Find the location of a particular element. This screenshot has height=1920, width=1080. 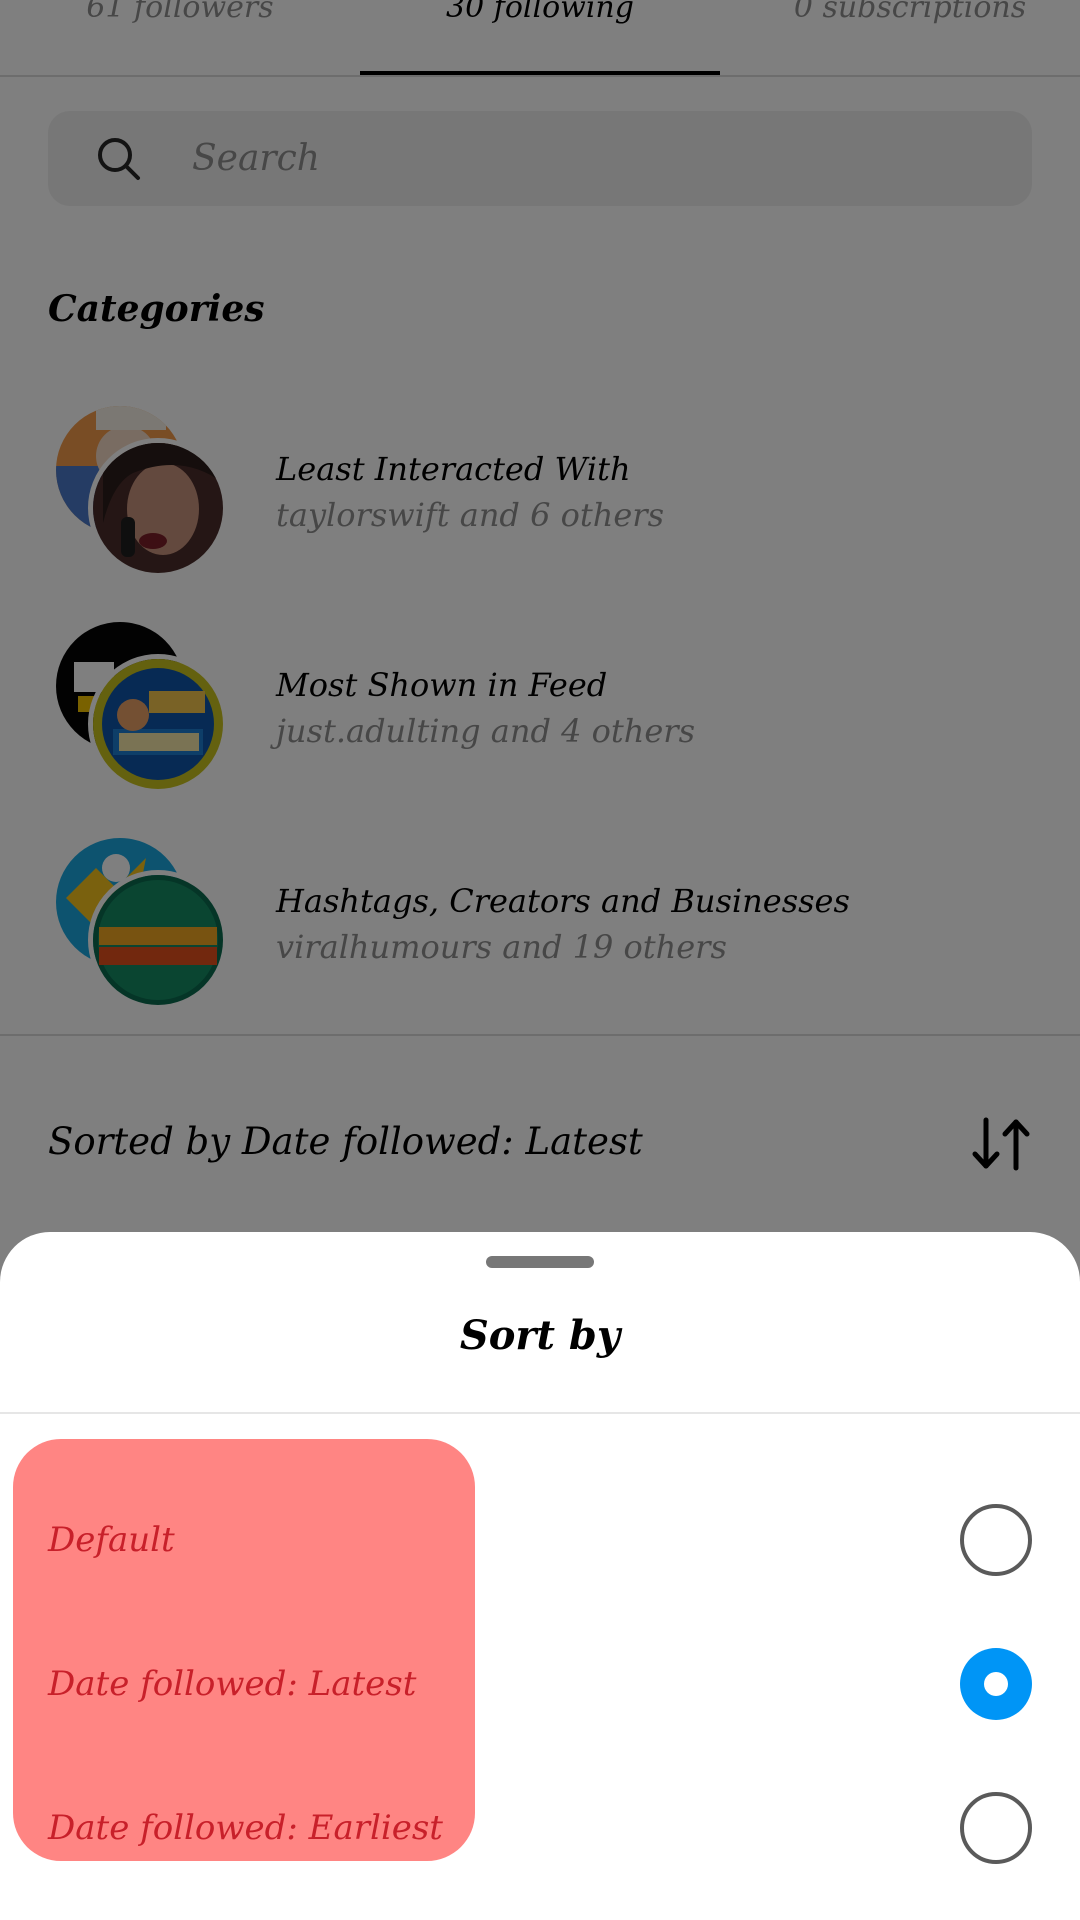

option-label: Date followed: Latest is located at coordinates (232, 1684).